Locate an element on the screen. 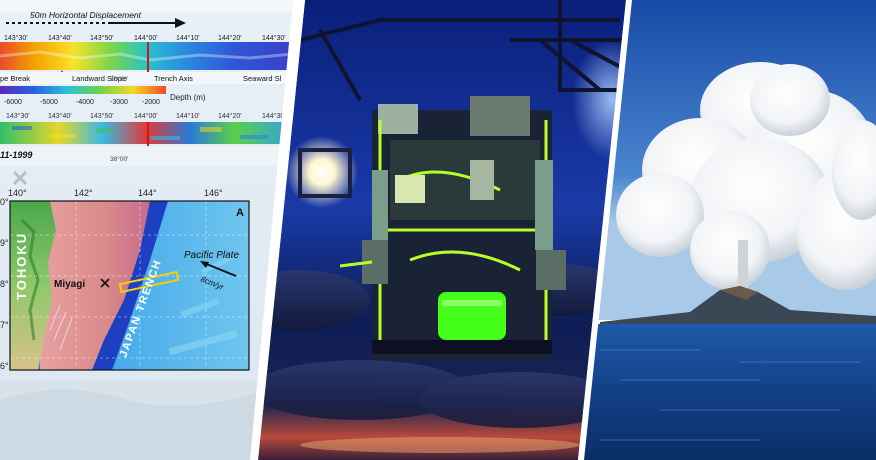  latitude-label: 38°00' is located at coordinates (119, 79).